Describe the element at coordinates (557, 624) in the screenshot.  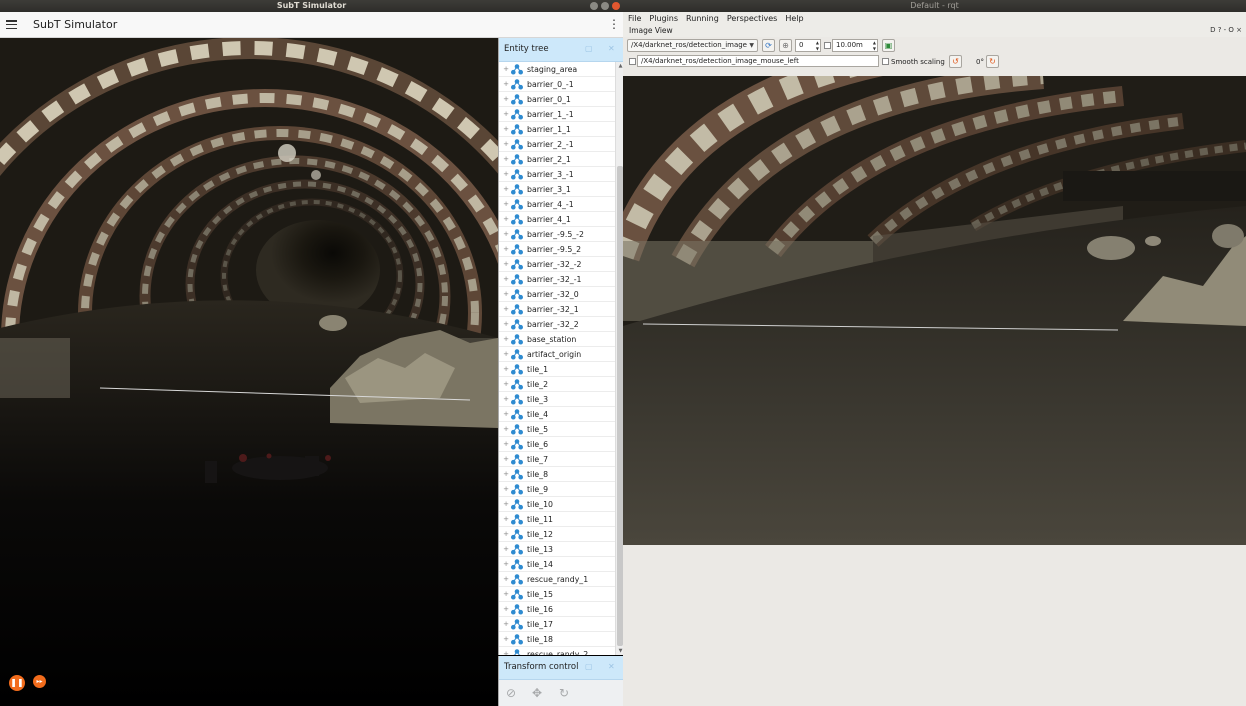
I see `entity-row: + tile_17` at that location.